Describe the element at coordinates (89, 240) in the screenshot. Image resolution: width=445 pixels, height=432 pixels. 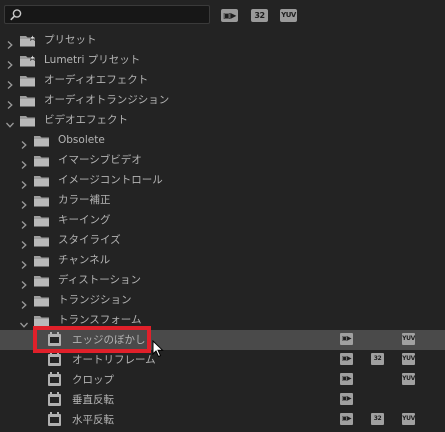
I see `item-label: スタイライズ` at that location.